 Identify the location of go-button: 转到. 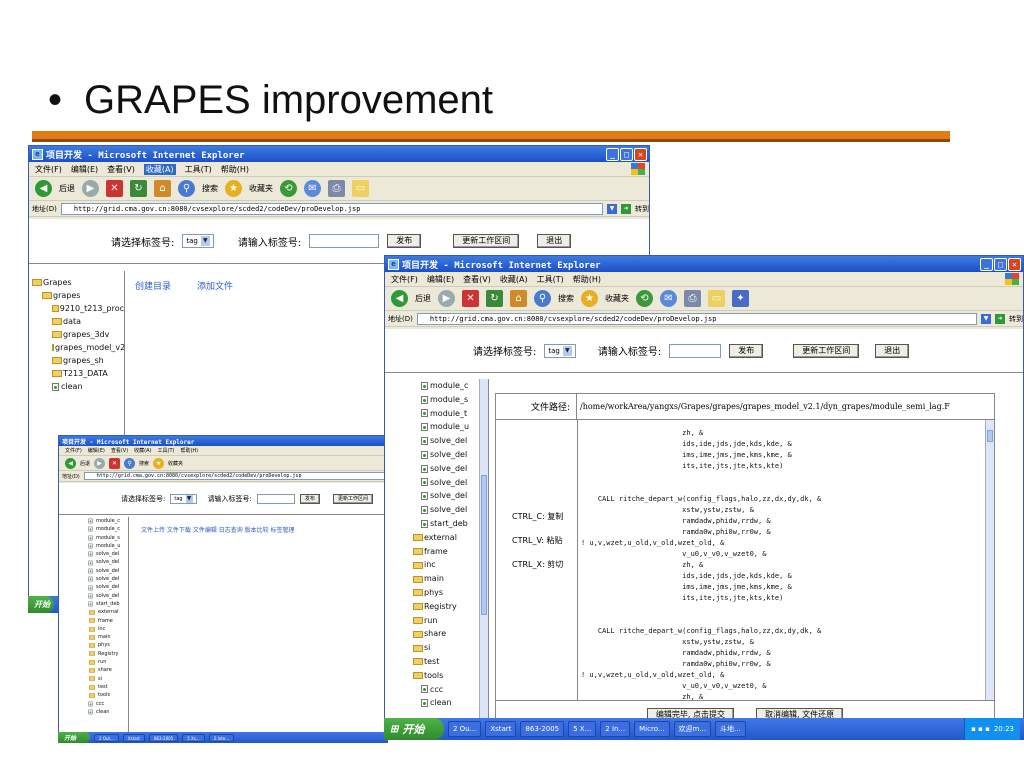
(642, 209).